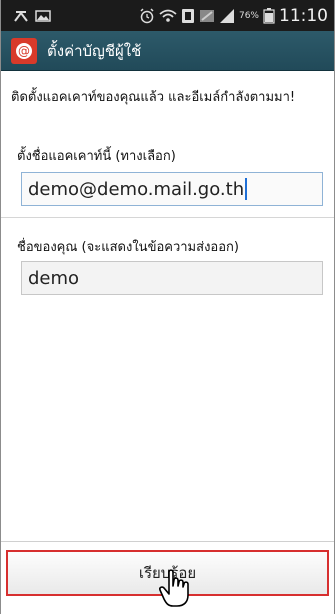  What do you see at coordinates (174, 588) in the screenshot?
I see `hand-cursor-icon` at bounding box center [174, 588].